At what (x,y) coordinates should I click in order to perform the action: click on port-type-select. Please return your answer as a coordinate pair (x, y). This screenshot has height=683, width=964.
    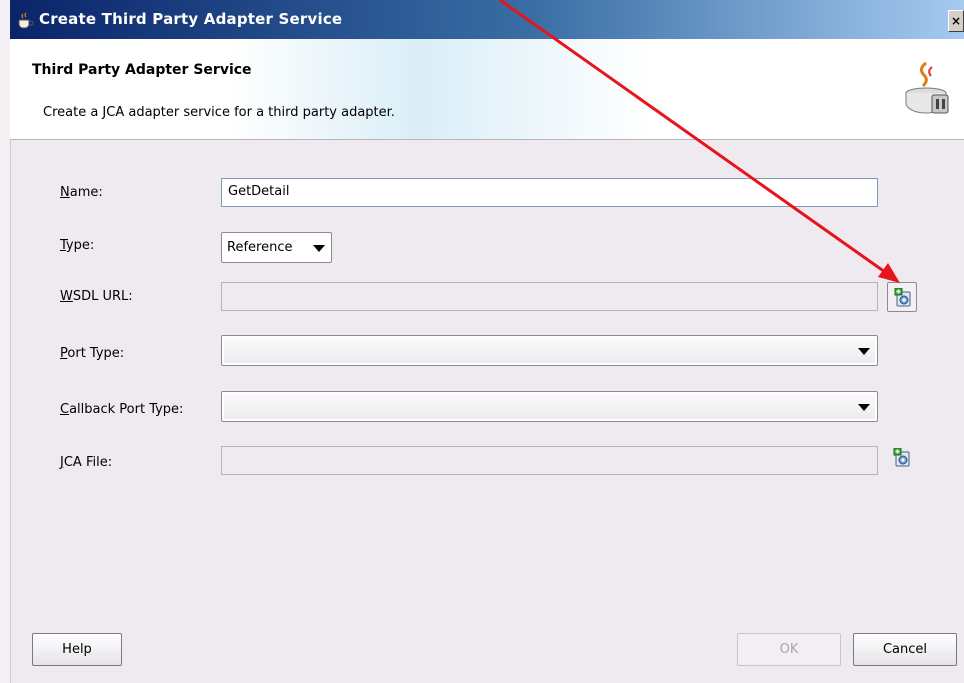
    Looking at the image, I should click on (549, 350).